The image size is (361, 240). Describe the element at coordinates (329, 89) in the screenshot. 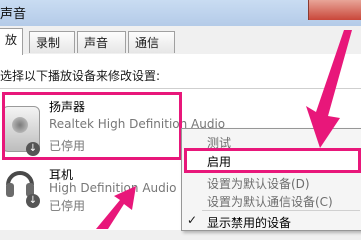

I see `arrow-top-right-icon` at that location.